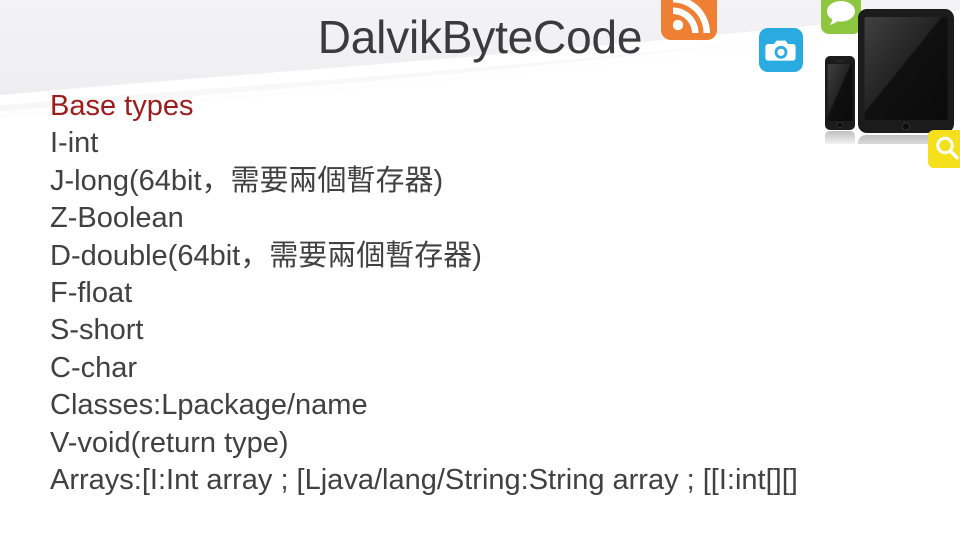 The image size is (960, 540). I want to click on slide-title: DalvikByteCode, so click(480, 37).